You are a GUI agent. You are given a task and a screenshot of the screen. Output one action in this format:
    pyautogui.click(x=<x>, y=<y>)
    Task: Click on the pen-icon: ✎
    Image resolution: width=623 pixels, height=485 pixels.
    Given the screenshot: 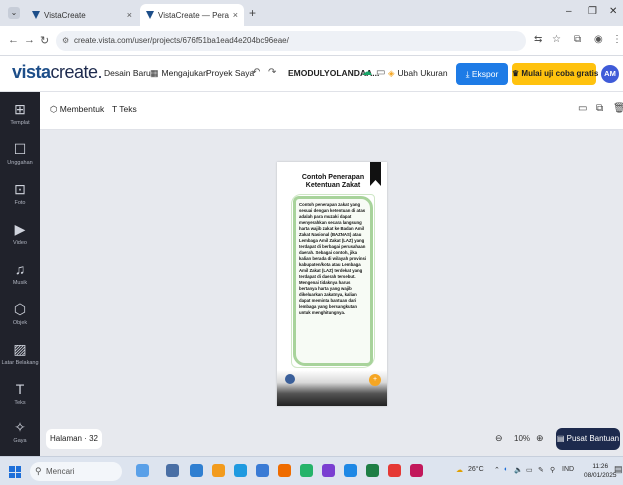 What is the action you would take?
    pyautogui.click(x=541, y=470)
    